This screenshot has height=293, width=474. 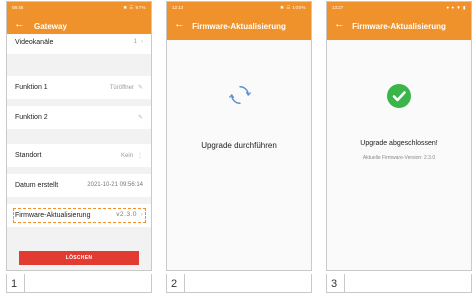 What do you see at coordinates (174, 284) in the screenshot?
I see `step-number: 2` at bounding box center [174, 284].